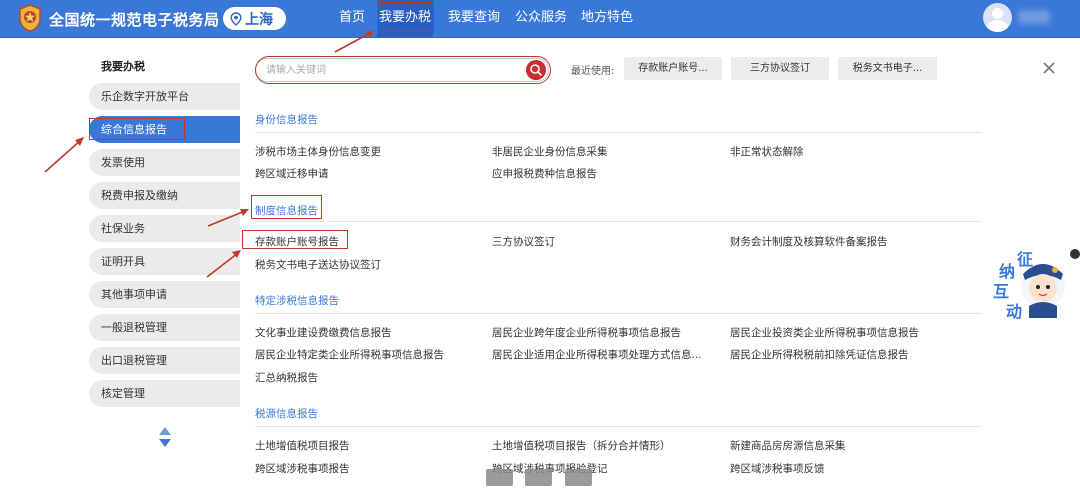  What do you see at coordinates (286, 120) in the screenshot?
I see `section-title-identity: 身份信息报告` at bounding box center [286, 120].